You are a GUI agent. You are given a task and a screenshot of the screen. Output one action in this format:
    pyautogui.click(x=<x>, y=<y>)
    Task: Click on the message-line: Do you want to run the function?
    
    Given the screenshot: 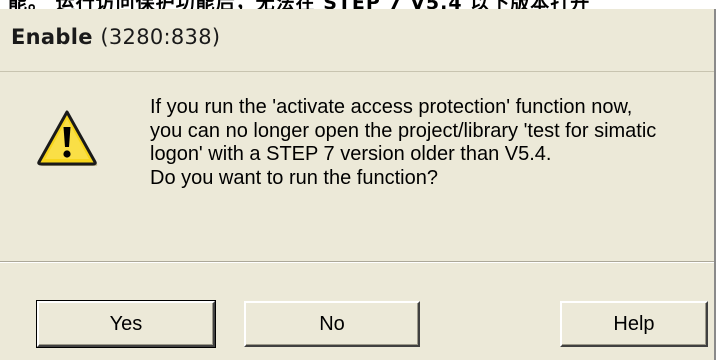 What is the action you would take?
    pyautogui.click(x=294, y=177)
    